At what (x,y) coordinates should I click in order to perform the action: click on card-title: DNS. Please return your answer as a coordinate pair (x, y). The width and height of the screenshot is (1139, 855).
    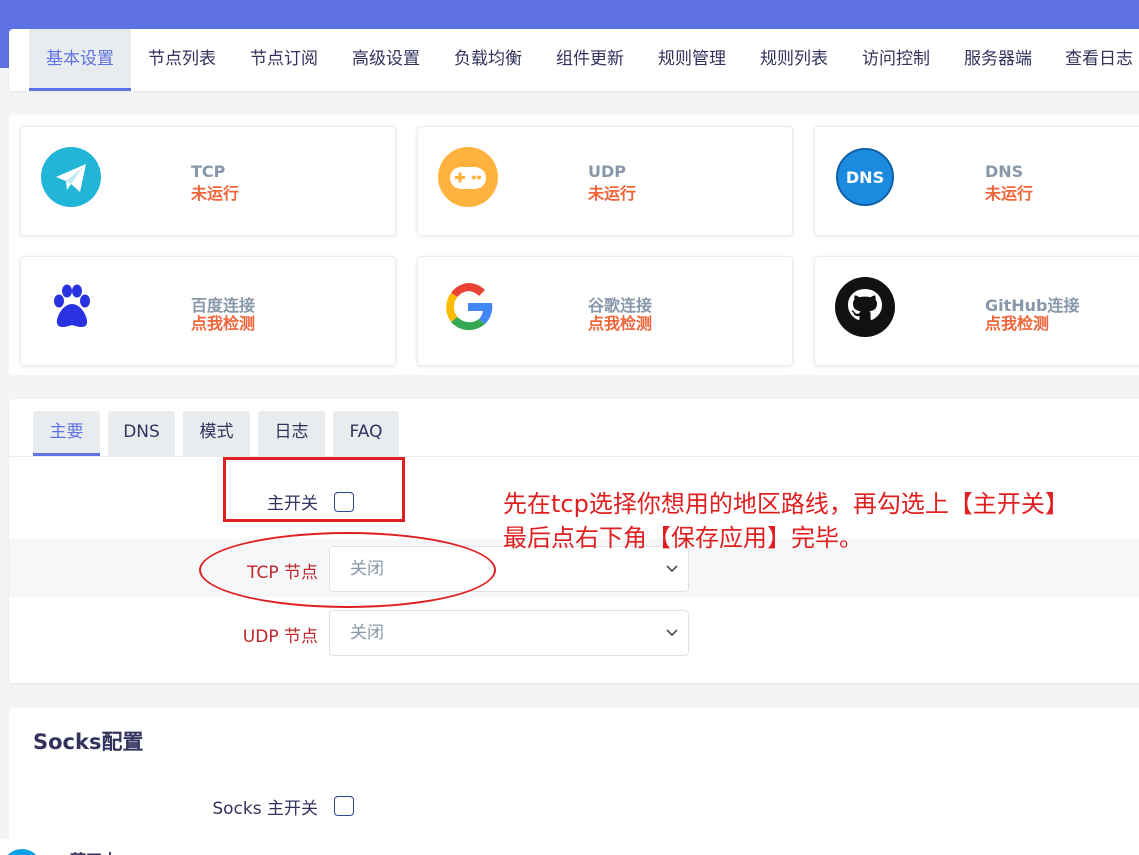
    Looking at the image, I should click on (1004, 171).